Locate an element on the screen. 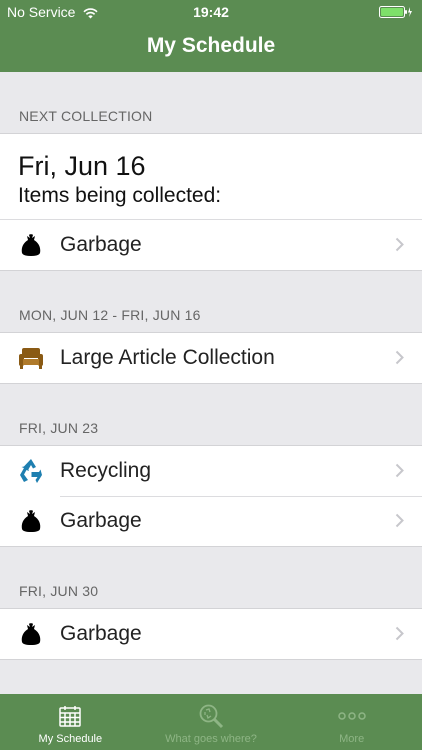 The width and height of the screenshot is (422, 750). armchair-icon is located at coordinates (31, 358).